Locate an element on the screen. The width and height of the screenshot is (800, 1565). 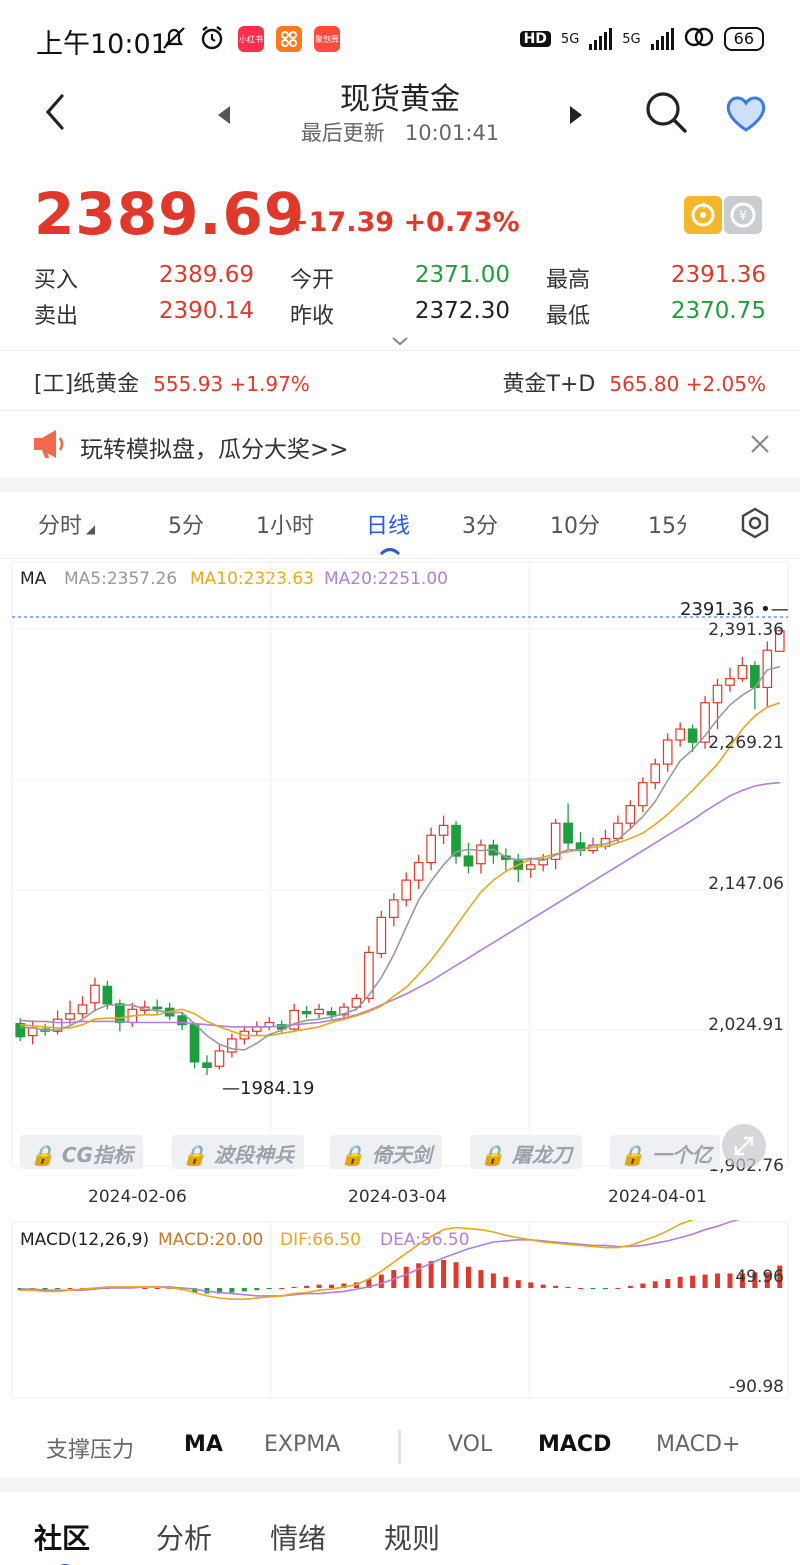
bid-value: 2389.69 is located at coordinates (206, 275).